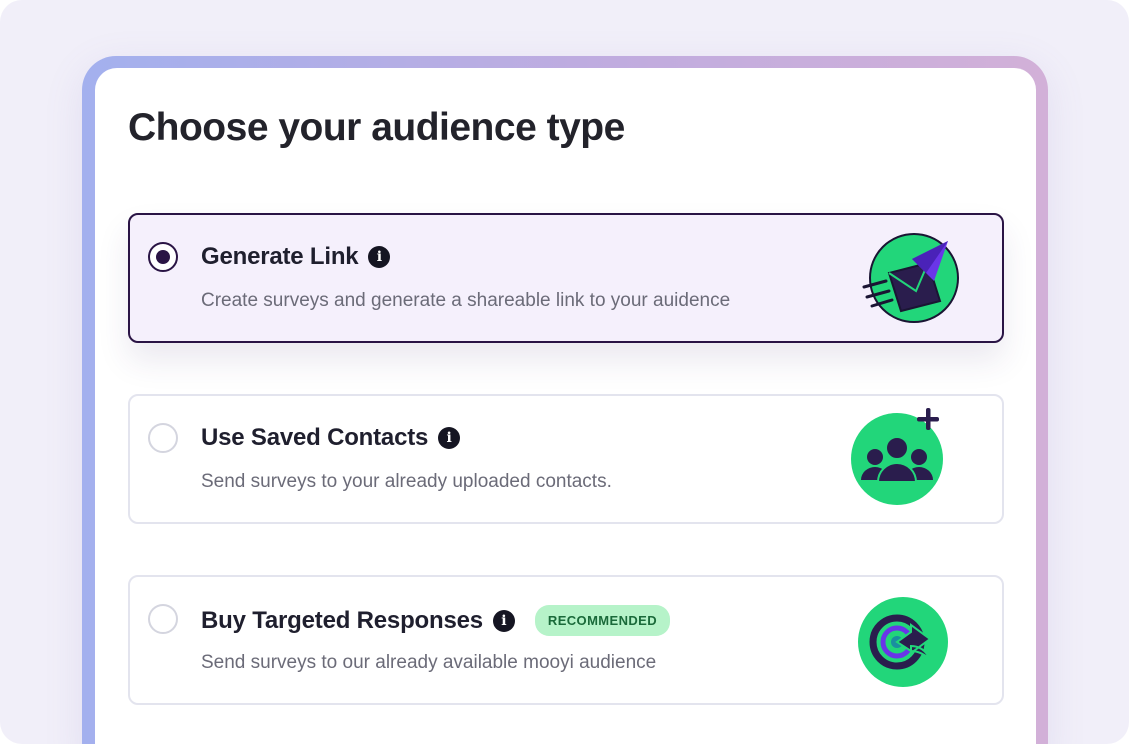 The height and width of the screenshot is (744, 1129). I want to click on option-title-row: Generate Link i, so click(296, 257).